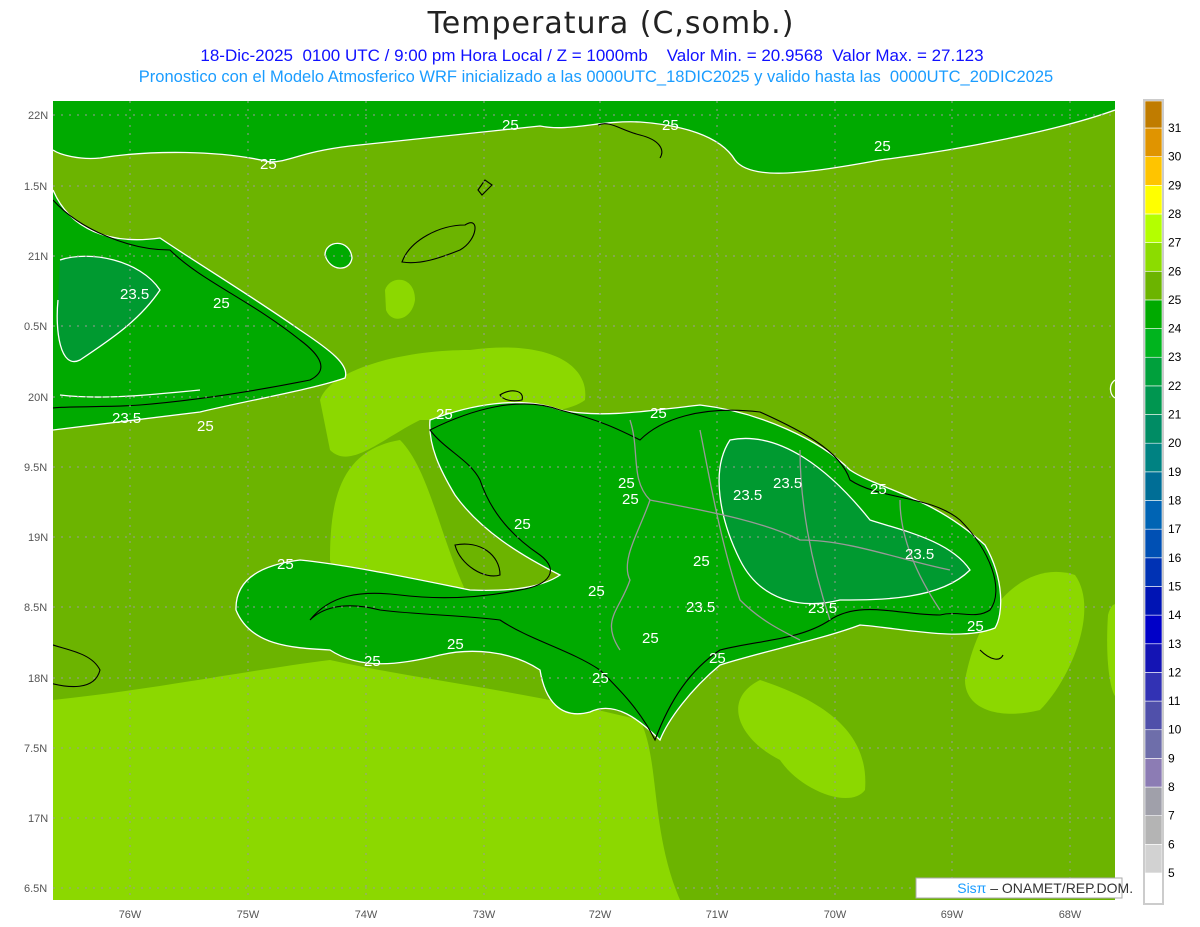  I want to click on longitude-axis: 76W 75W 74W 73W 72W 71W 70W 69W 68W, so click(600, 915).